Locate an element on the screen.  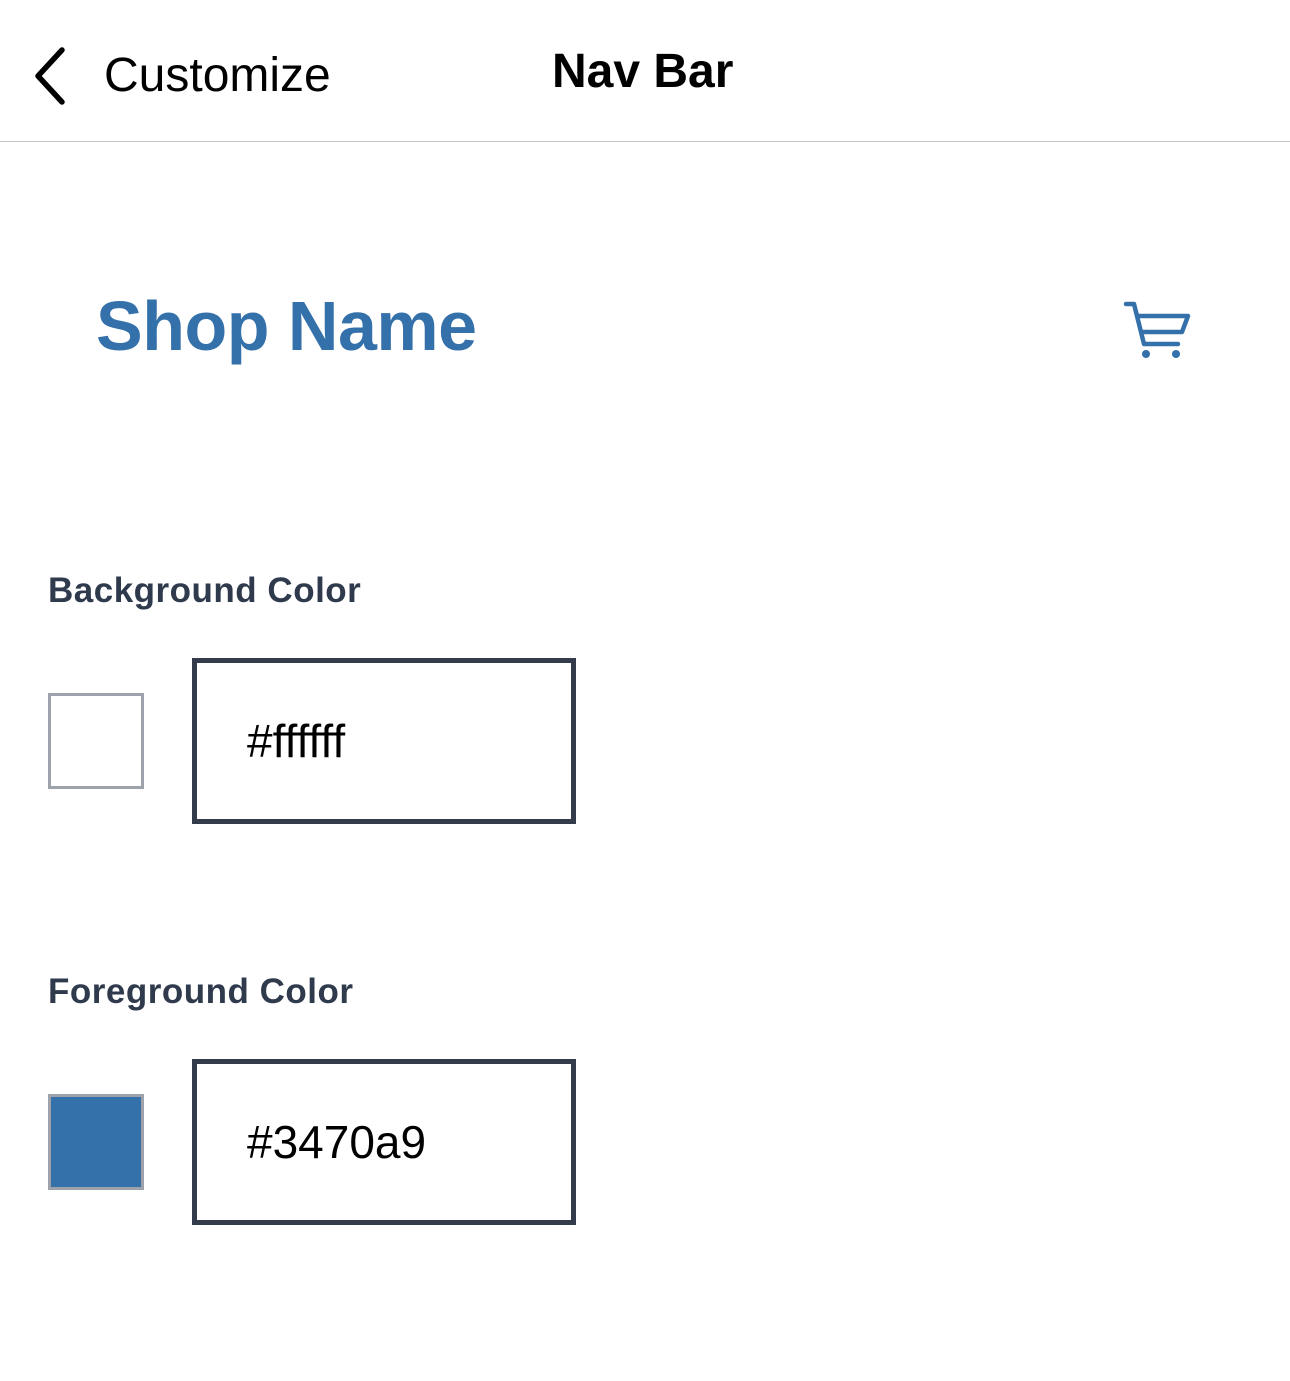
foreground-color-label: Foreground Color is located at coordinates (201, 991).